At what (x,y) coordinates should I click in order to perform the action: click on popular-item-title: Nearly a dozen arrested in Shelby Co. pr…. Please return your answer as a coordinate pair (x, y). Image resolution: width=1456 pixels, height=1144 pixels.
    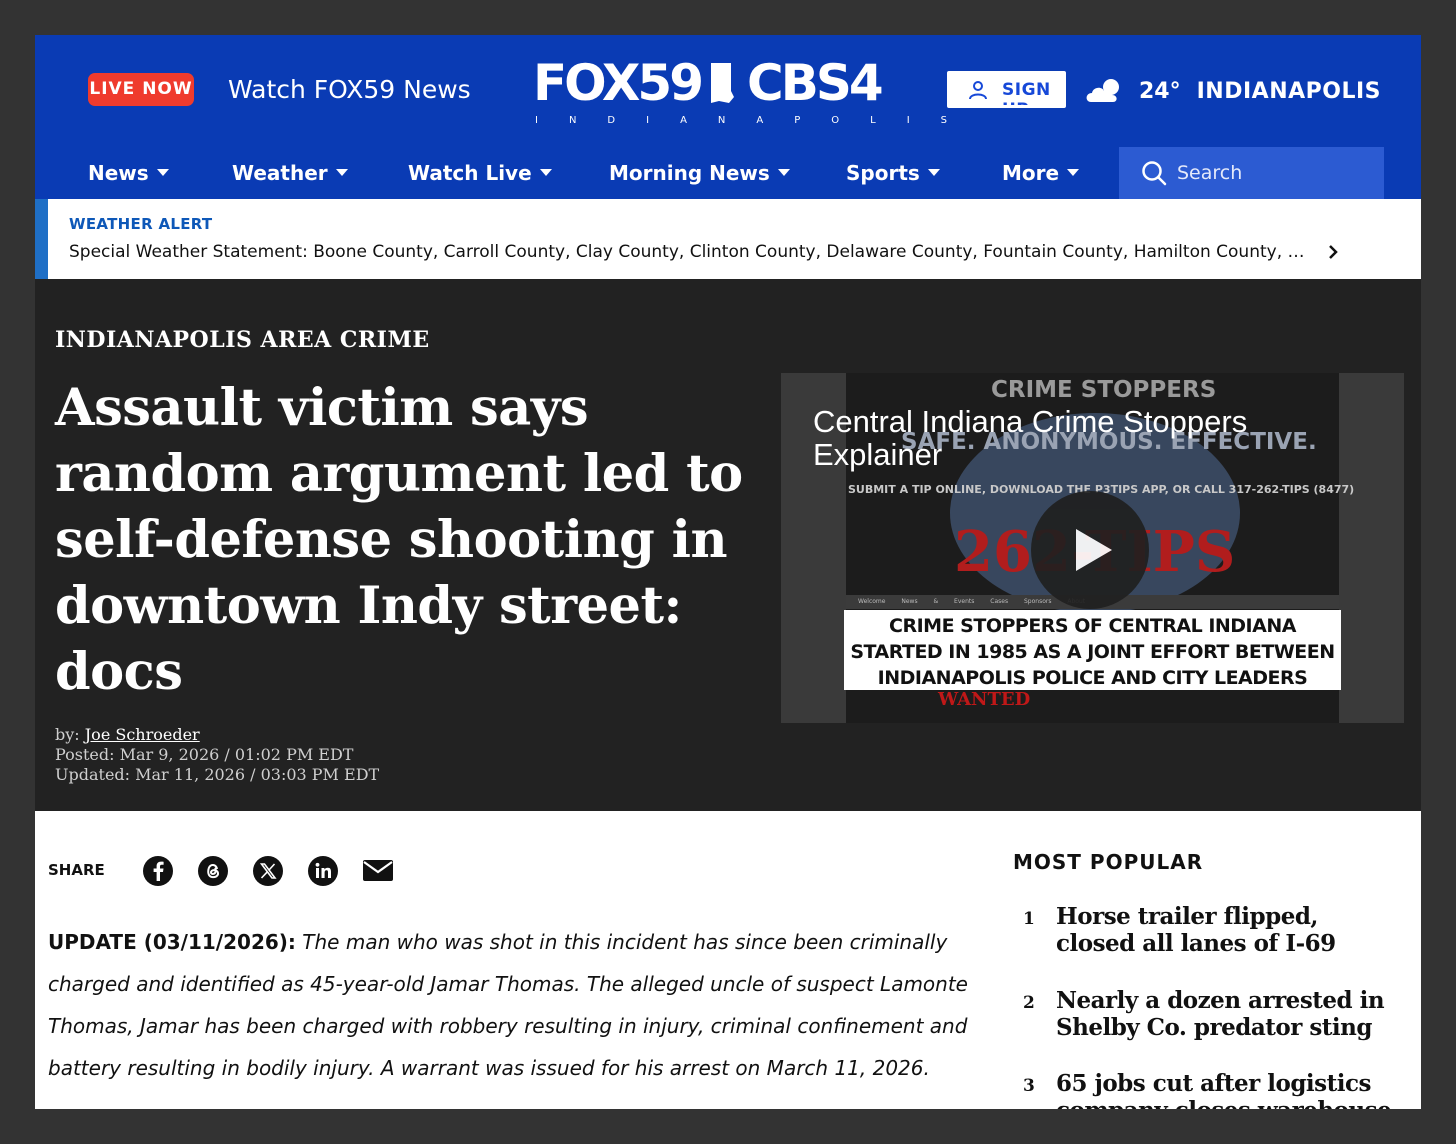
    Looking at the image, I should click on (1228, 1014).